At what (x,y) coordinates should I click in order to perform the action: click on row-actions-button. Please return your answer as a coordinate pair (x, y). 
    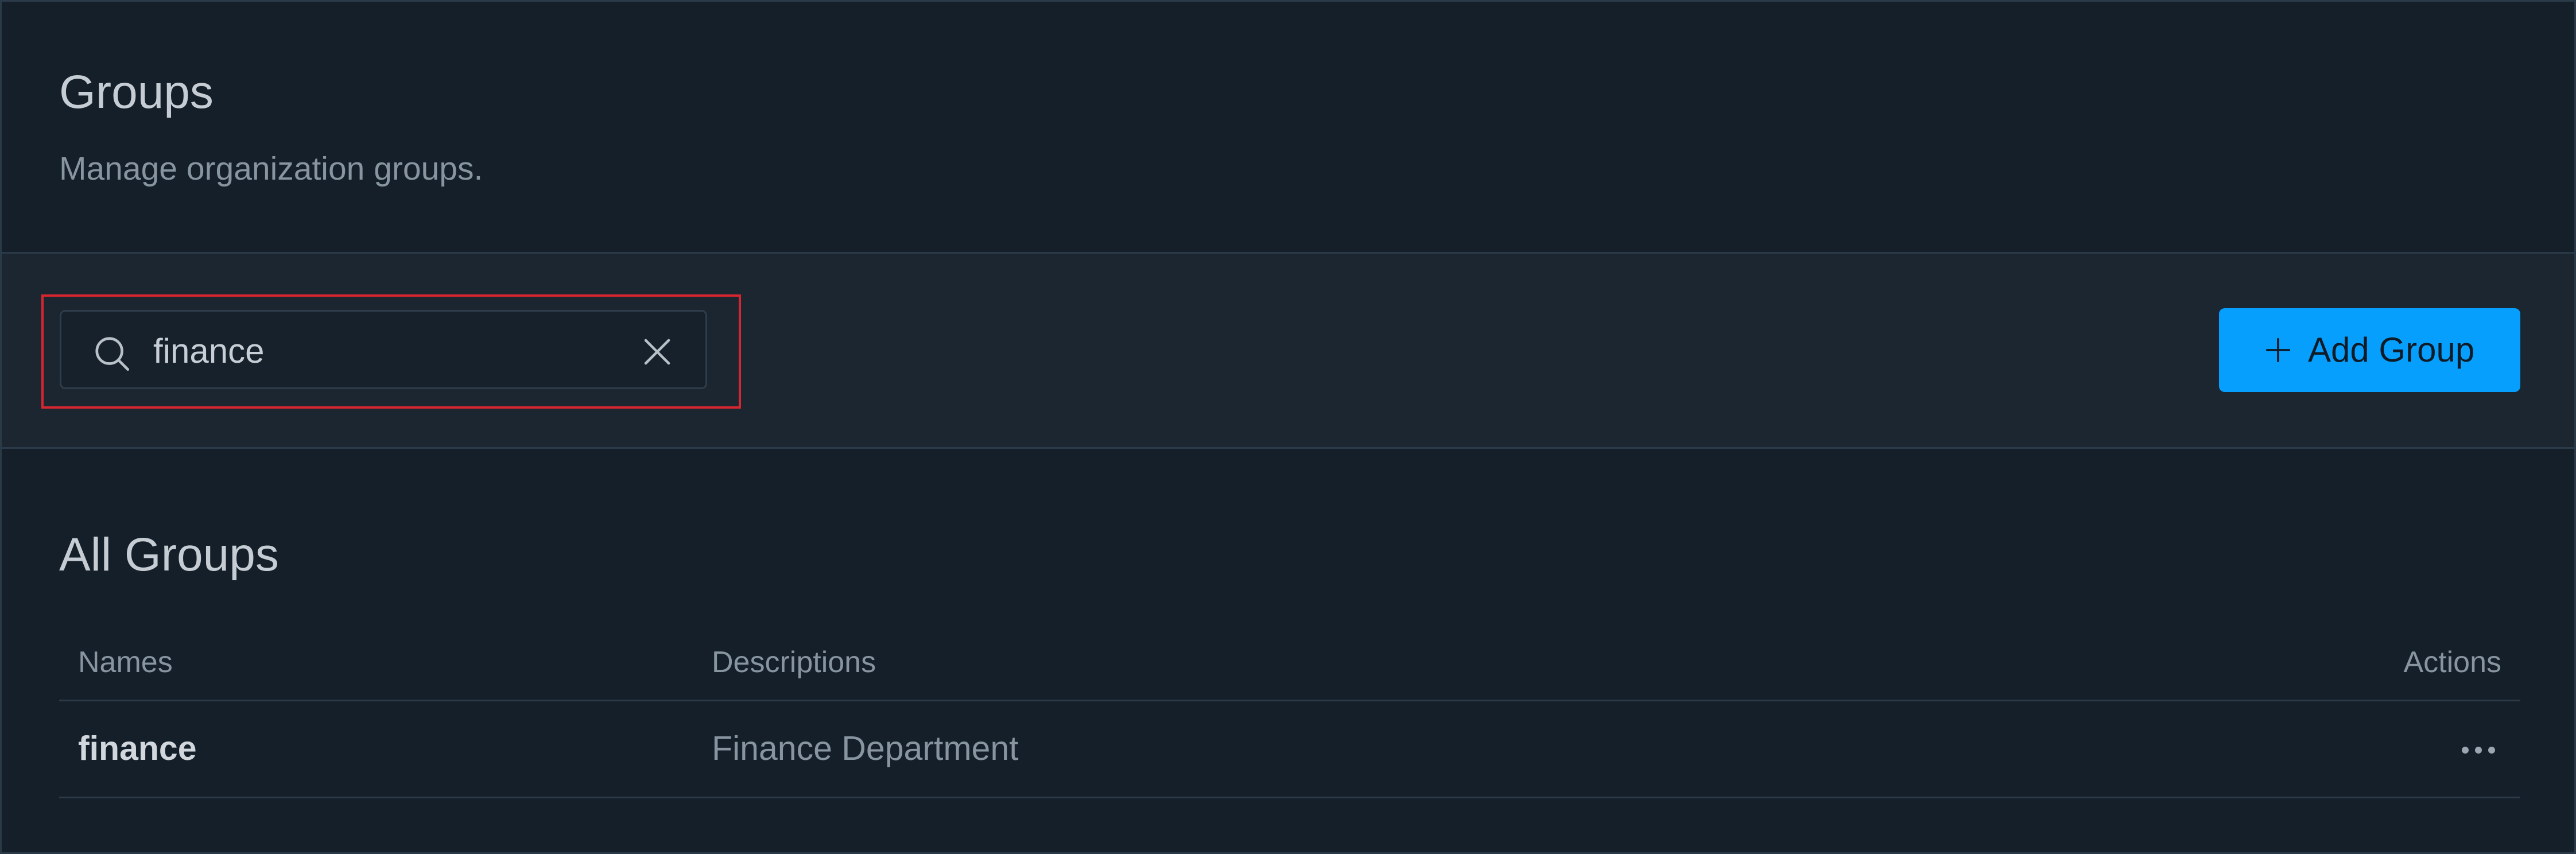
    Looking at the image, I should click on (2478, 750).